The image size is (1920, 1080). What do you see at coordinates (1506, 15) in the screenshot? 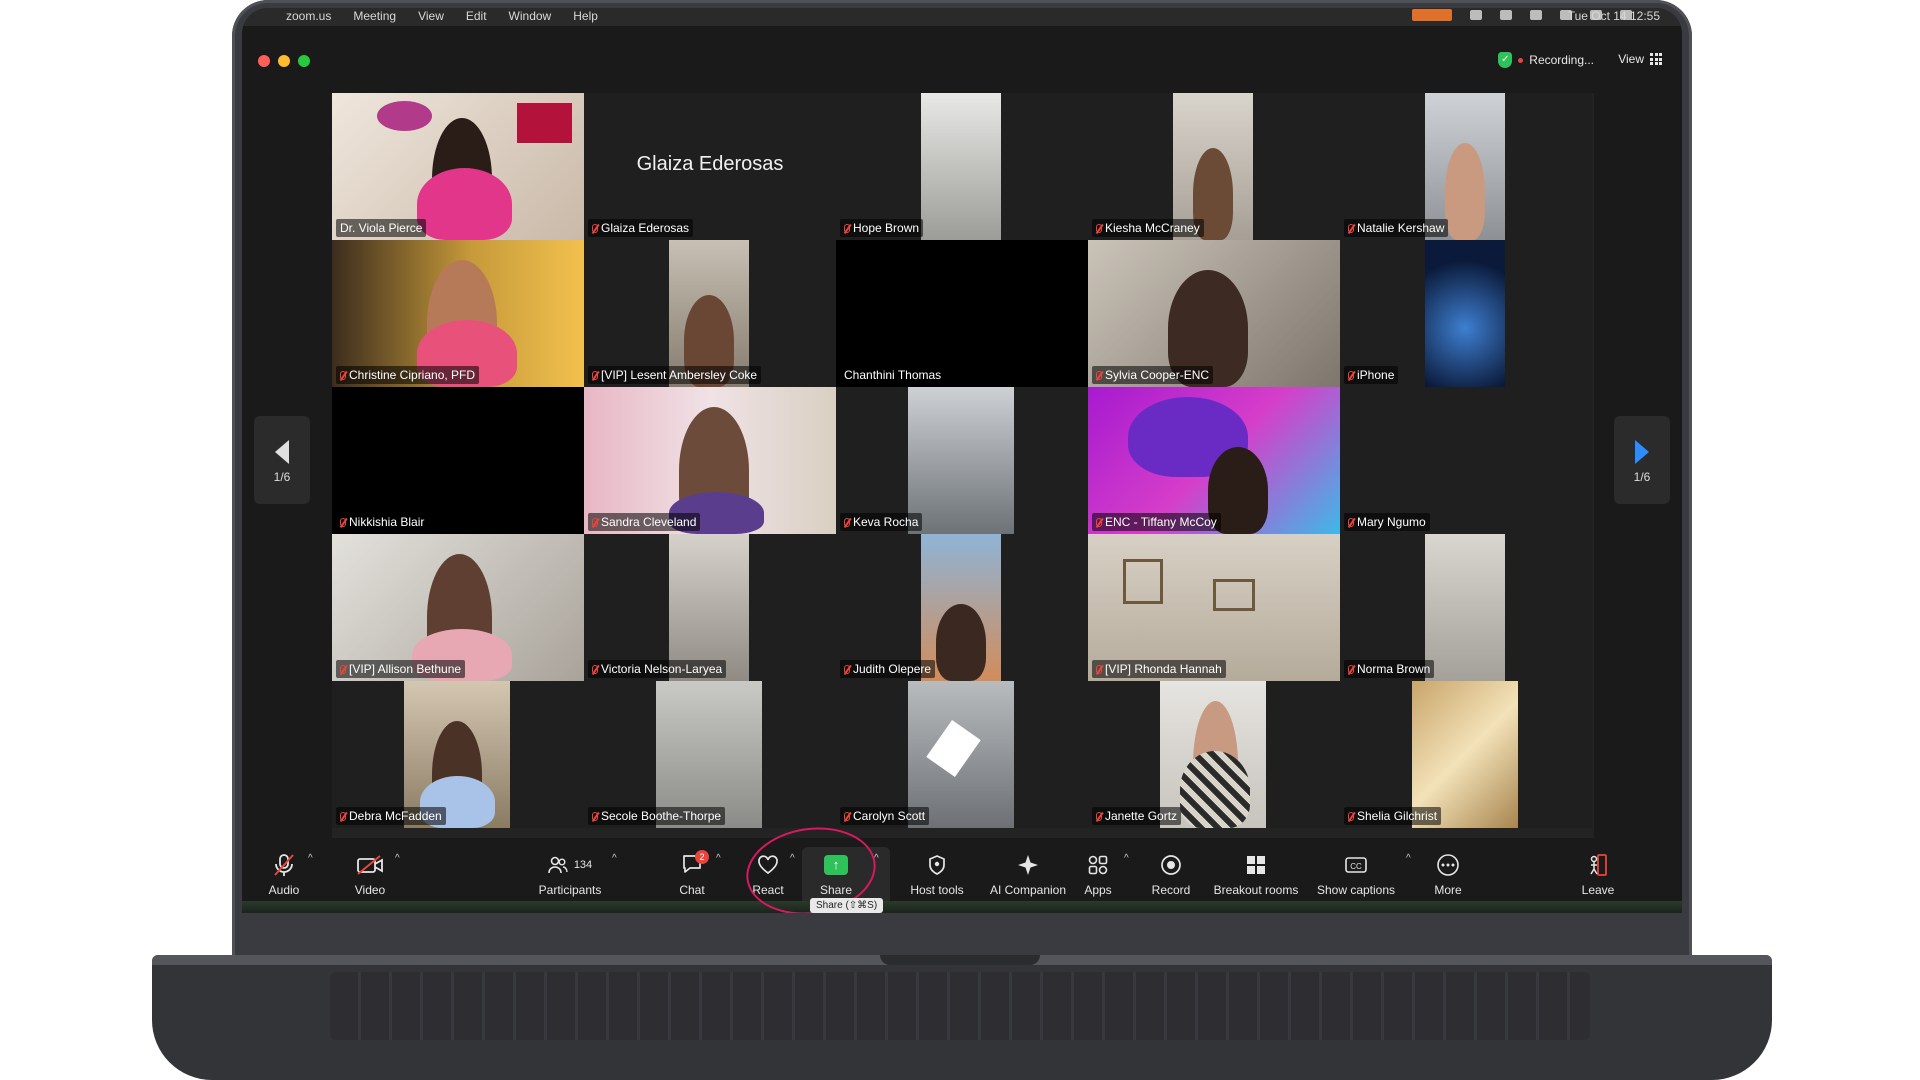
I see `volume-icon` at bounding box center [1506, 15].